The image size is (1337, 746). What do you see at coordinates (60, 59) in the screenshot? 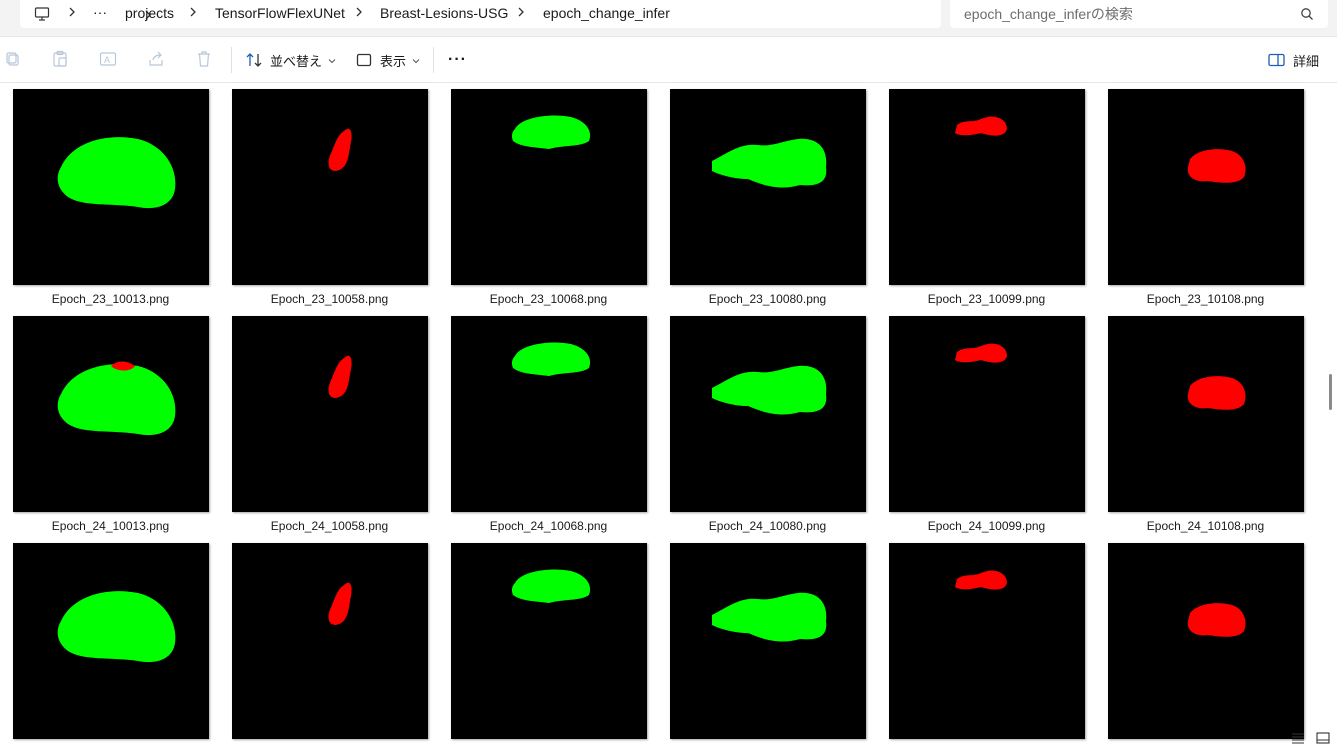
I see `paste-icon` at bounding box center [60, 59].